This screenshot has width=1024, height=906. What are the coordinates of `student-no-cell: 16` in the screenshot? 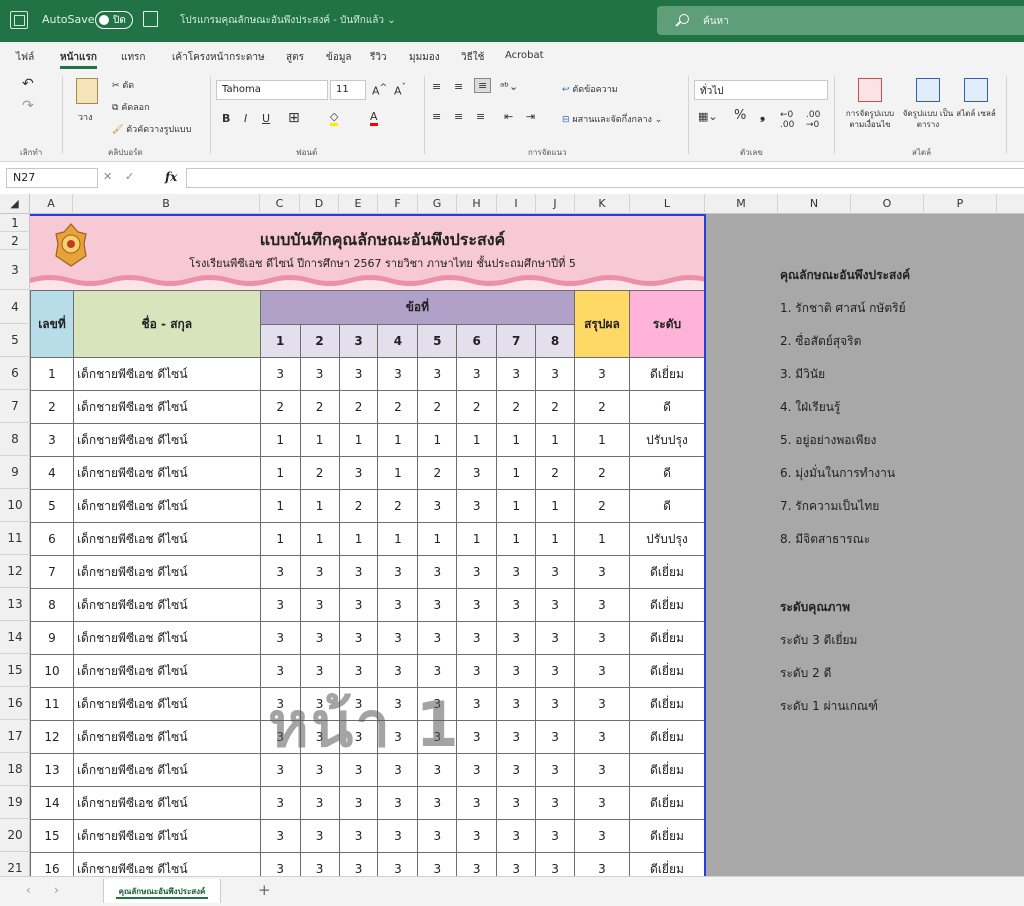 It's located at (52, 864).